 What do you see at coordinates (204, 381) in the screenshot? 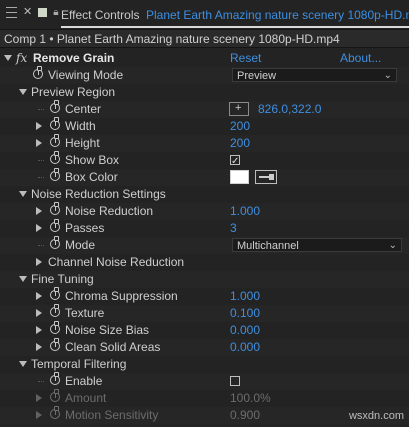
I see `enable-row: Enable` at bounding box center [204, 381].